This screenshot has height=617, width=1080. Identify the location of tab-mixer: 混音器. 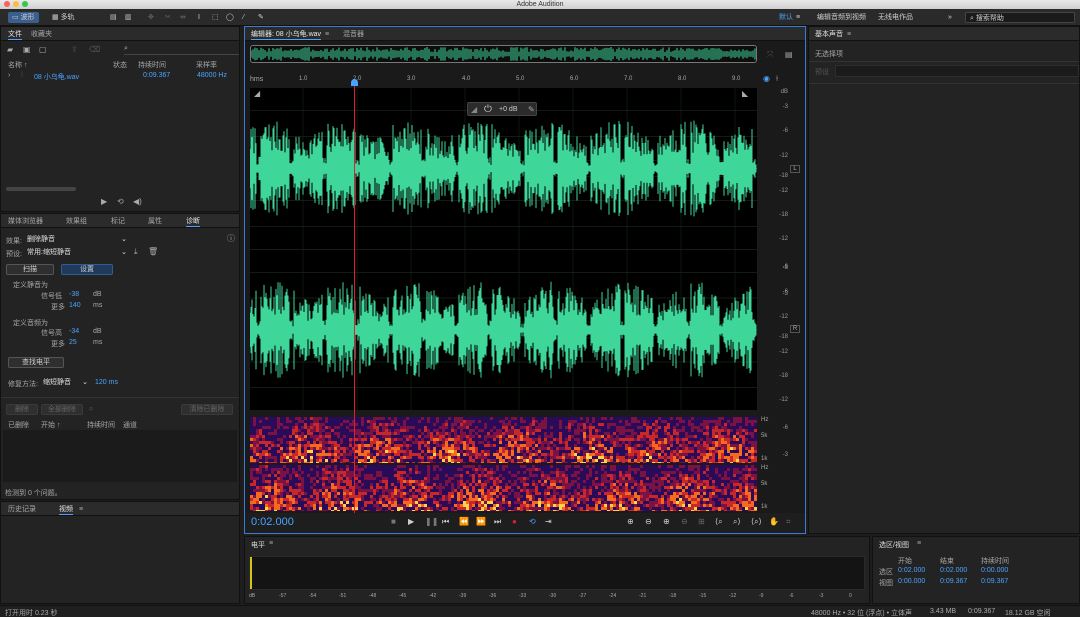
(353, 34).